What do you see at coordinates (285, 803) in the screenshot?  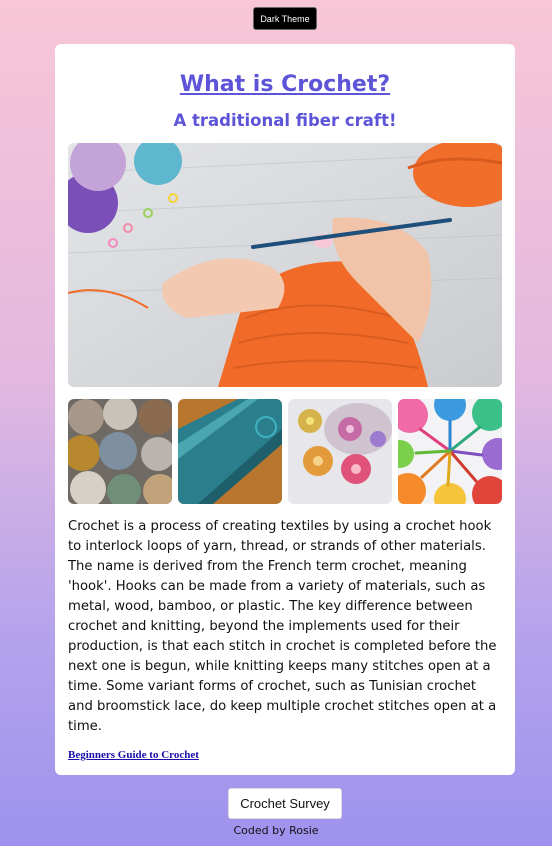 I see `crochet-survey-button: Crochet Survey` at bounding box center [285, 803].